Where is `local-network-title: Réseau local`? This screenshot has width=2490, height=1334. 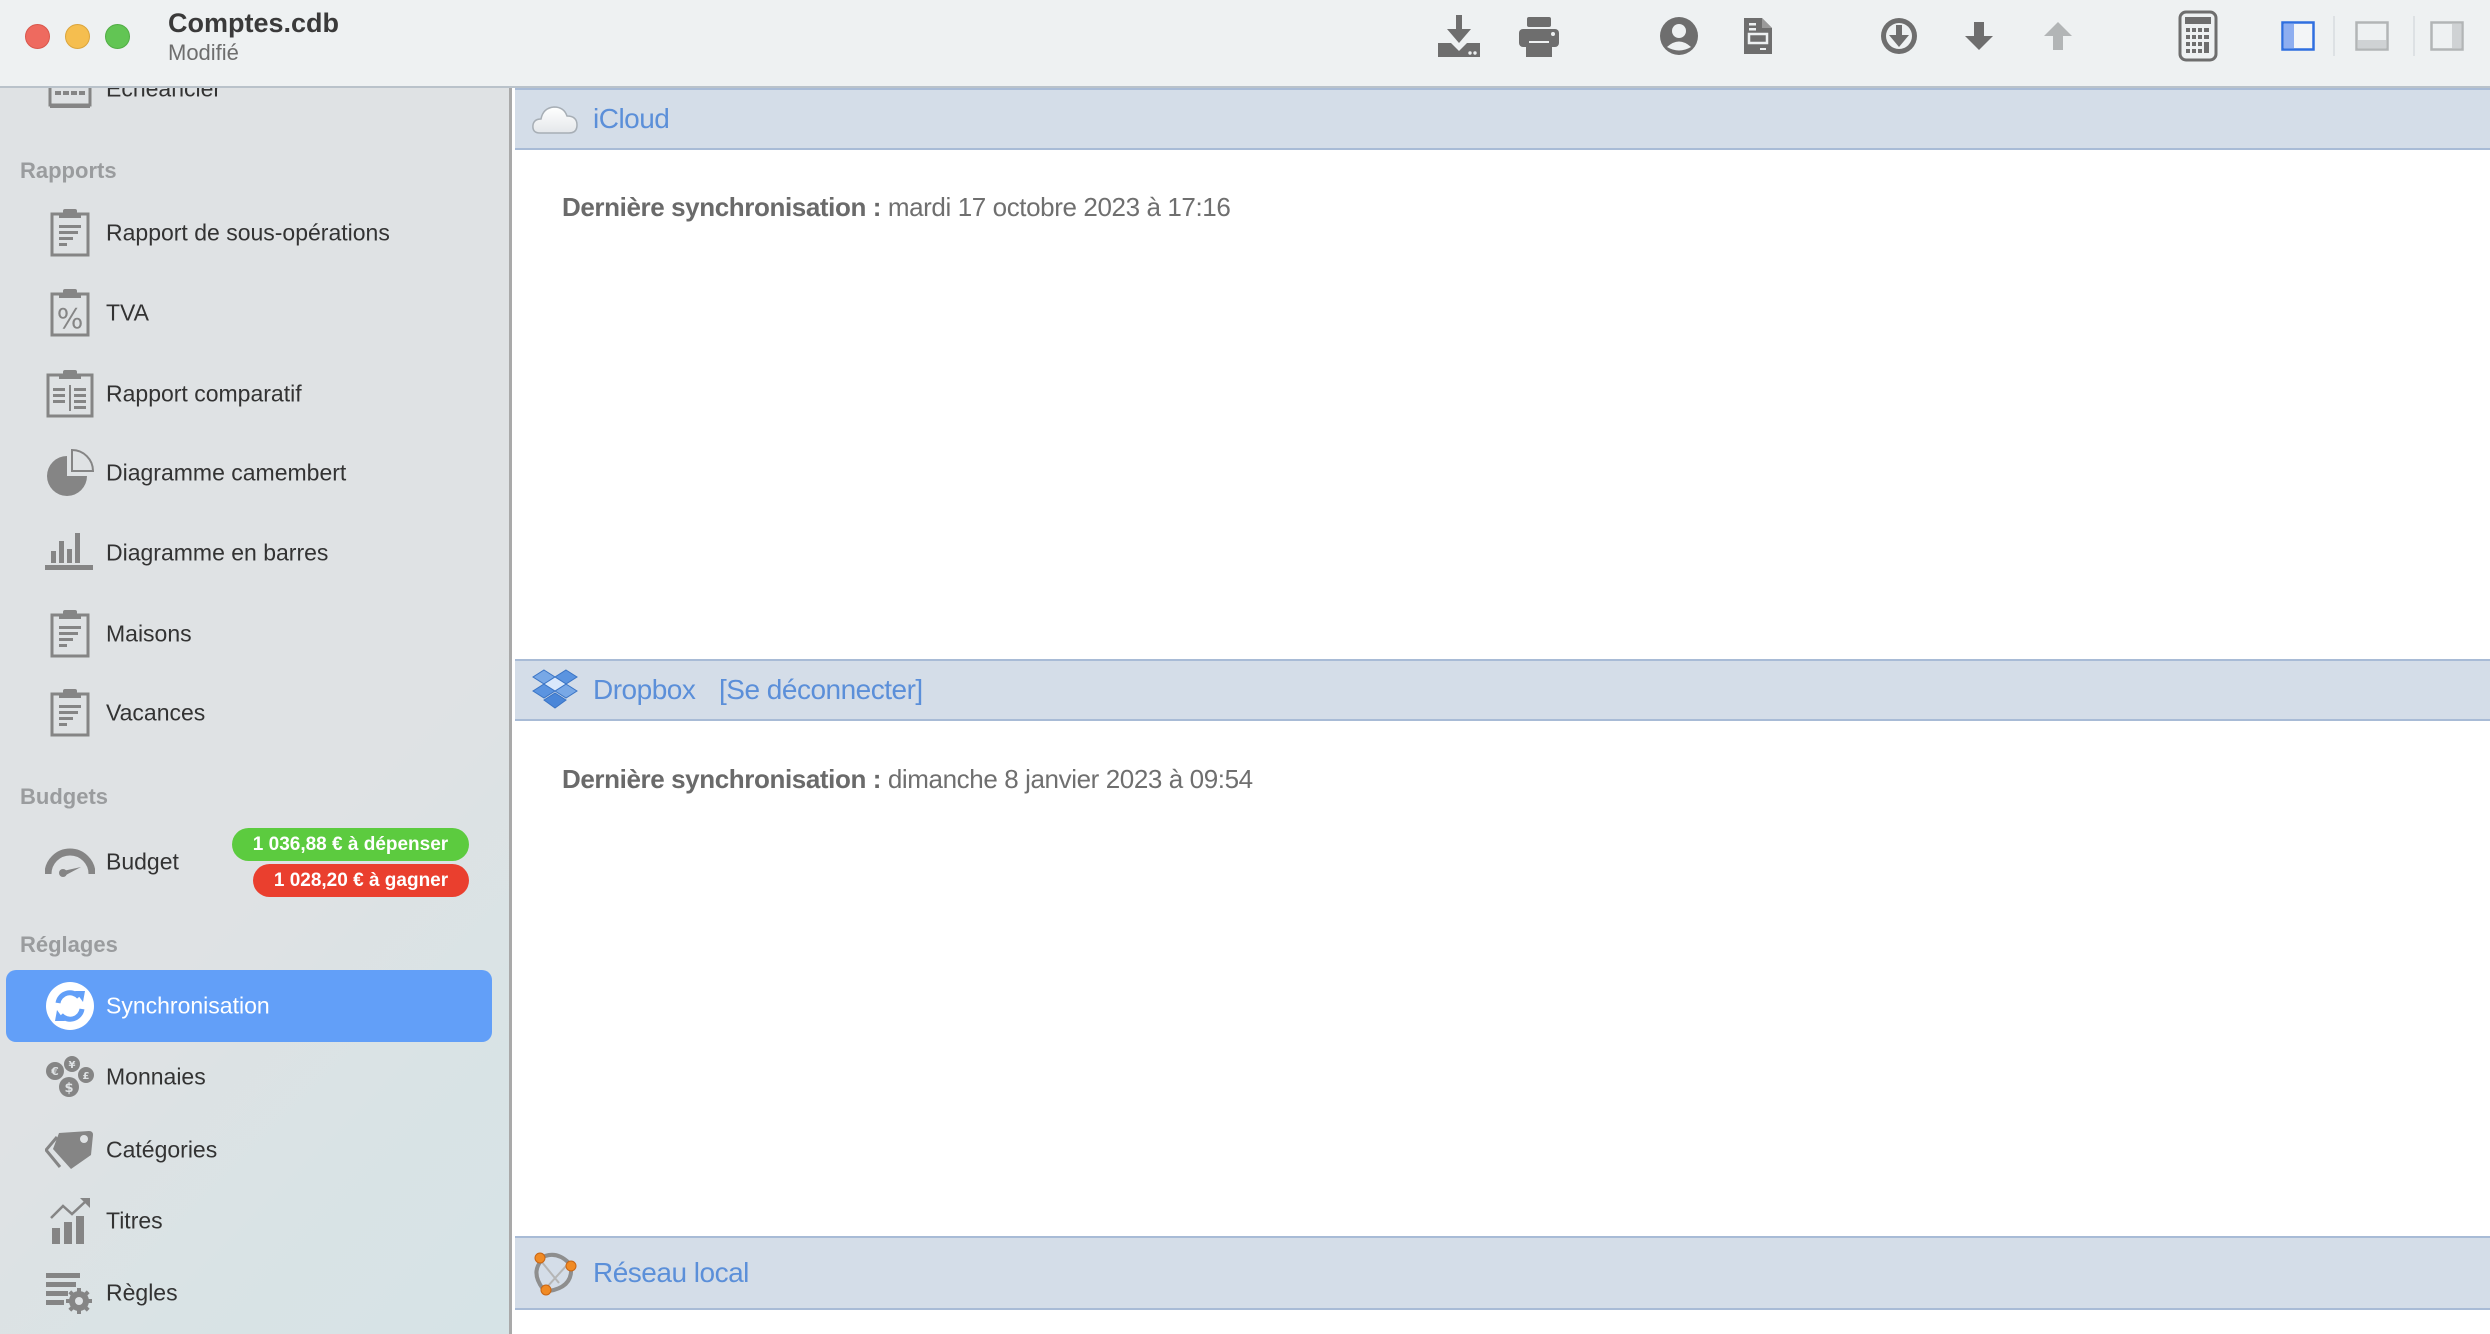
local-network-title: Réseau local is located at coordinates (671, 1272).